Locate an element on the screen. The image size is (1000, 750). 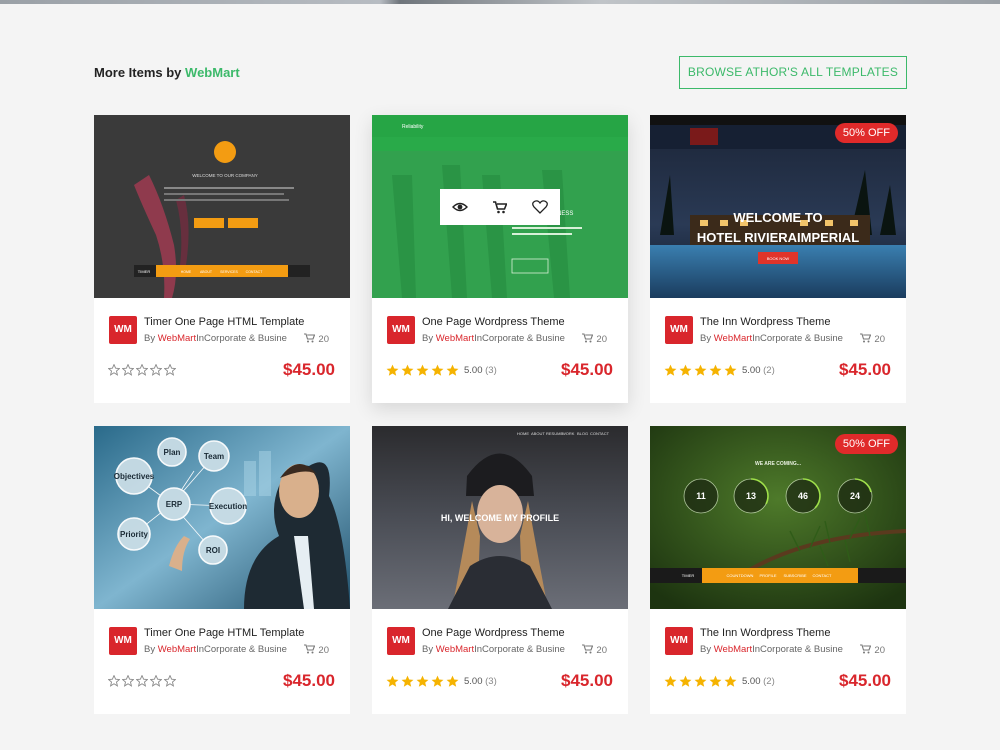
svg-text: ABOUT is located at coordinates (206, 272).